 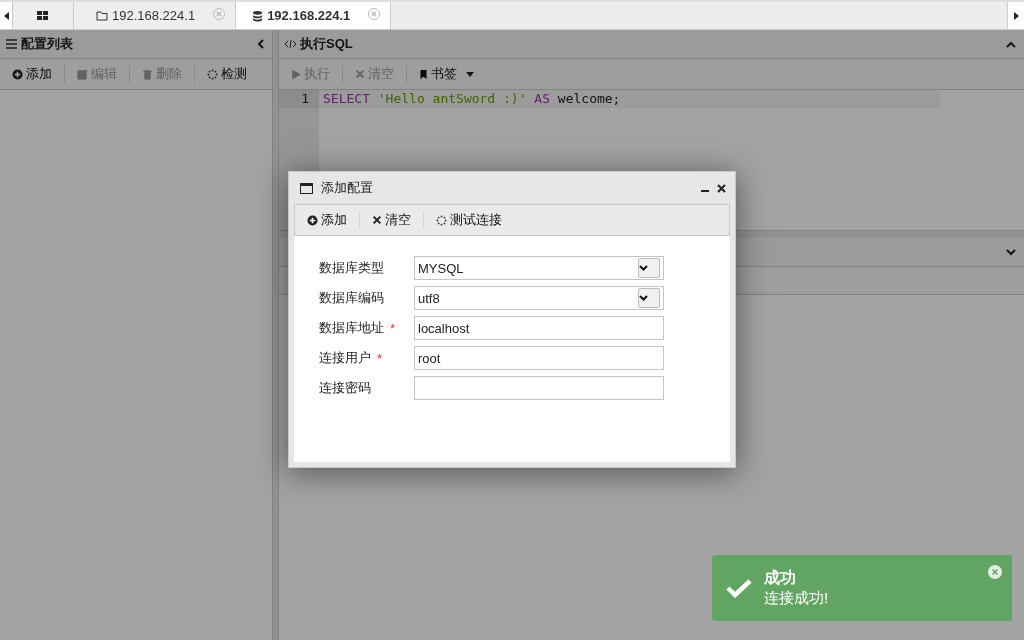 What do you see at coordinates (11, 44) in the screenshot?
I see `list-icon` at bounding box center [11, 44].